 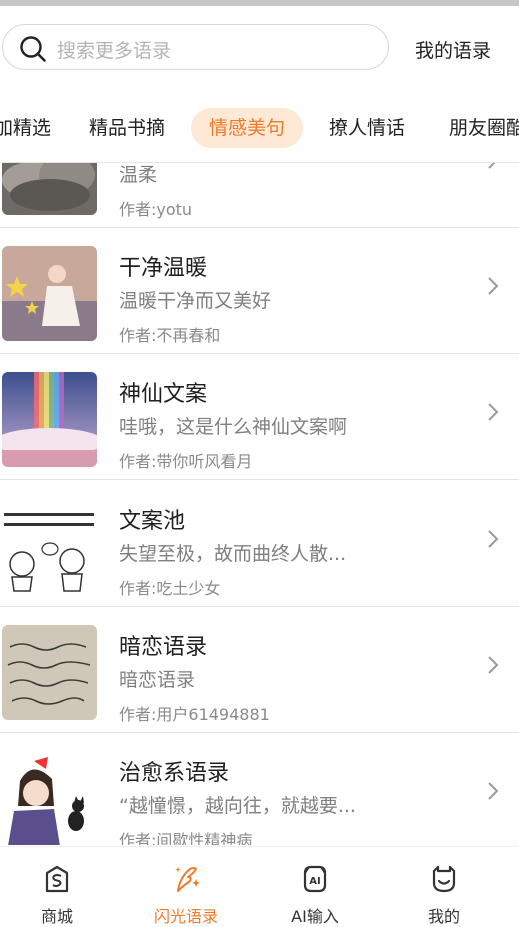 I want to click on tab-moments: 朋友圈酷, so click(x=484, y=128).